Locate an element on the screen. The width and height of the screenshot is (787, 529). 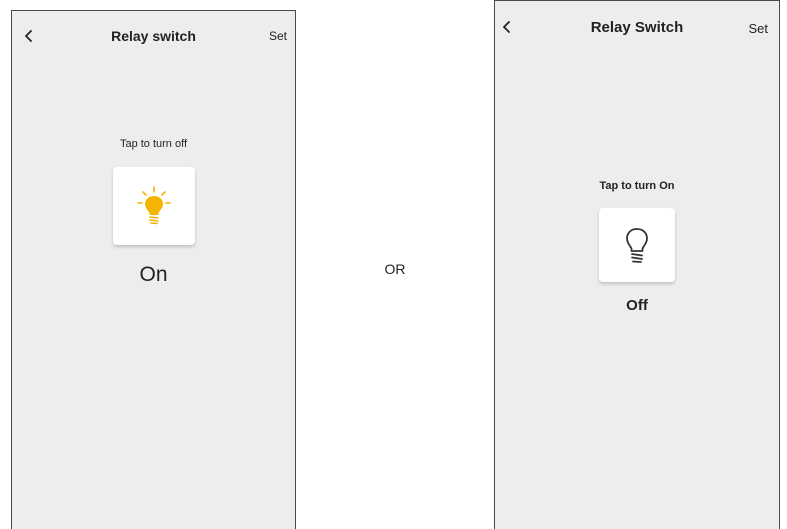
header: Relay Switch Set is located at coordinates (637, 25).